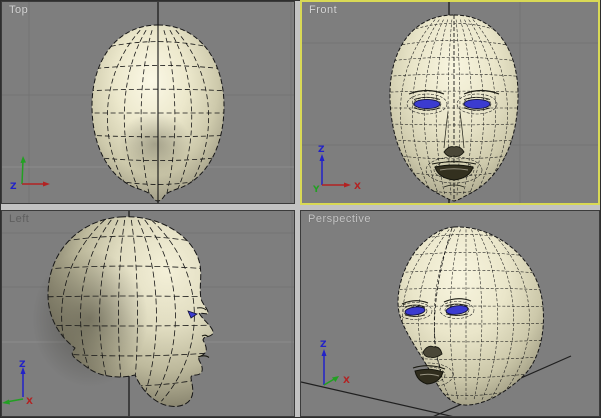 The image size is (601, 418). Describe the element at coordinates (30, 174) in the screenshot. I see `axis-gizmo: Z` at that location.